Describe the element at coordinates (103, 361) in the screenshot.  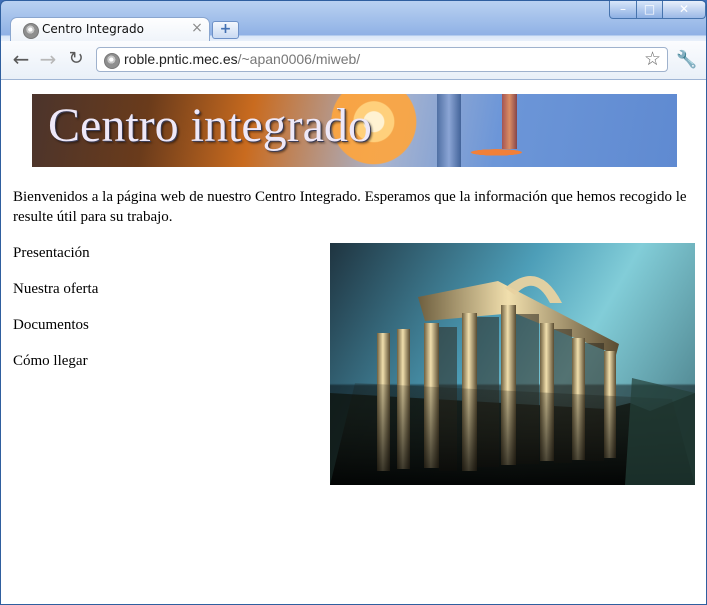
I see `menu-item-como-llegar: Cómo llegar` at that location.